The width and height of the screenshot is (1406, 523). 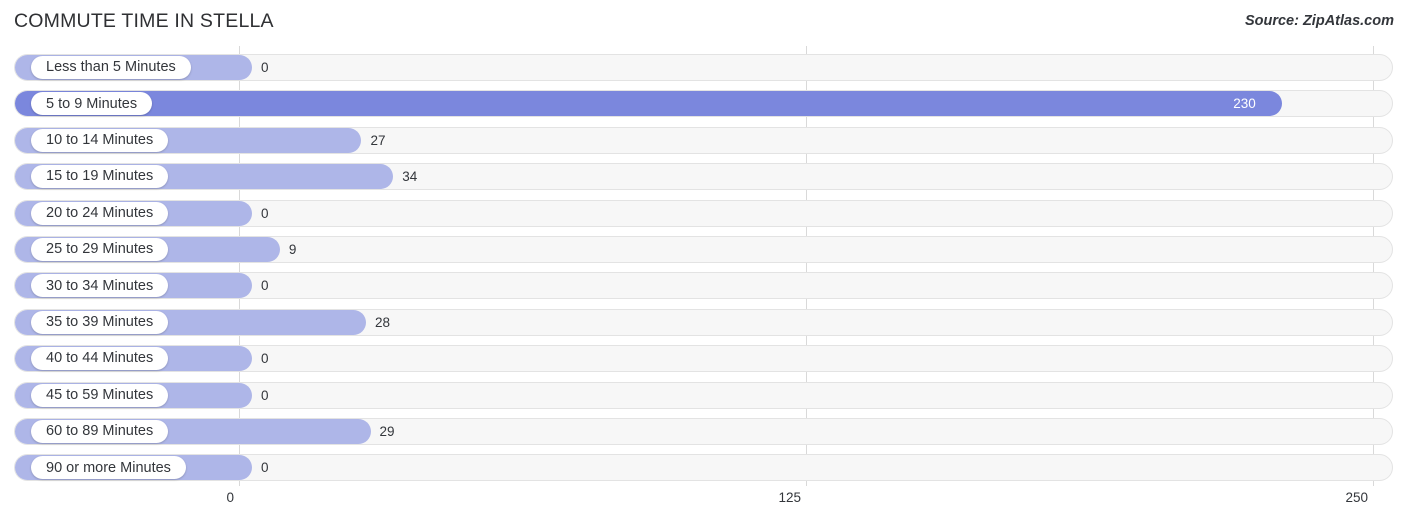 What do you see at coordinates (378, 140) in the screenshot?
I see `bar-value-label: 27` at bounding box center [378, 140].